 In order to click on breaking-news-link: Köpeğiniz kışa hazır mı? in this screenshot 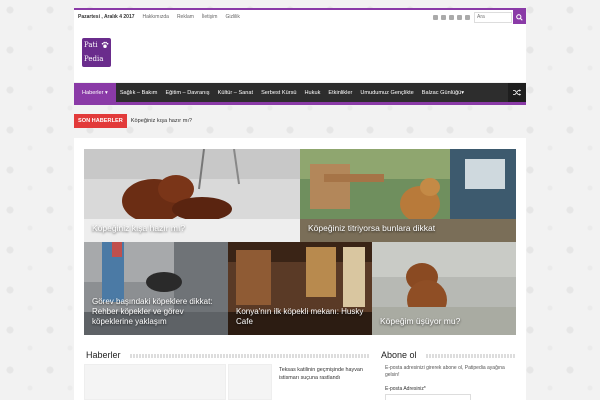, I will do `click(161, 121)`.